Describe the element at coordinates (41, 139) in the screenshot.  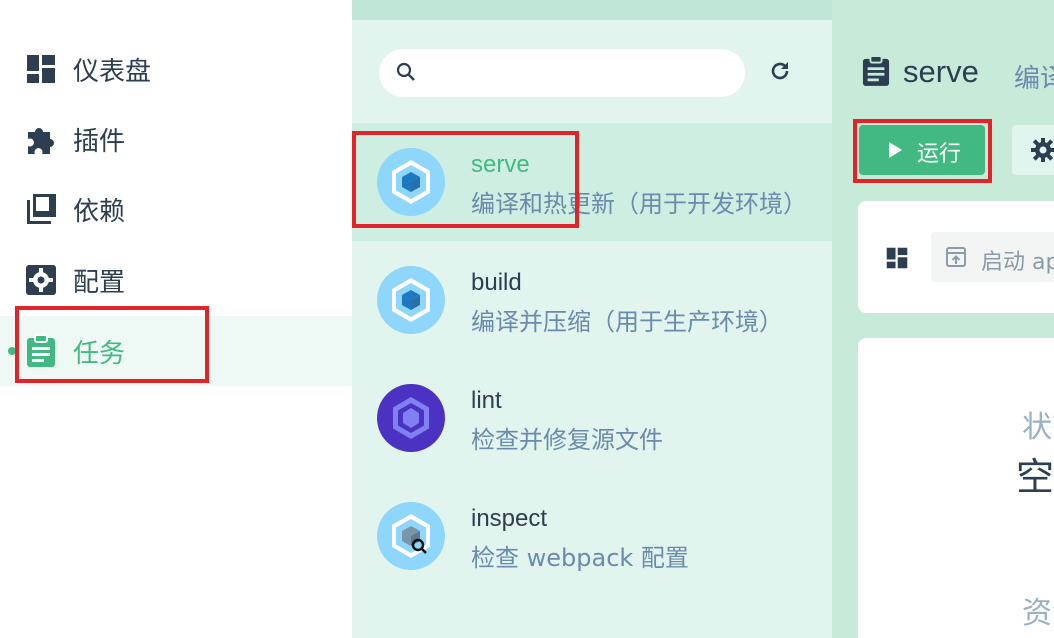
I see `puzzle-icon` at that location.